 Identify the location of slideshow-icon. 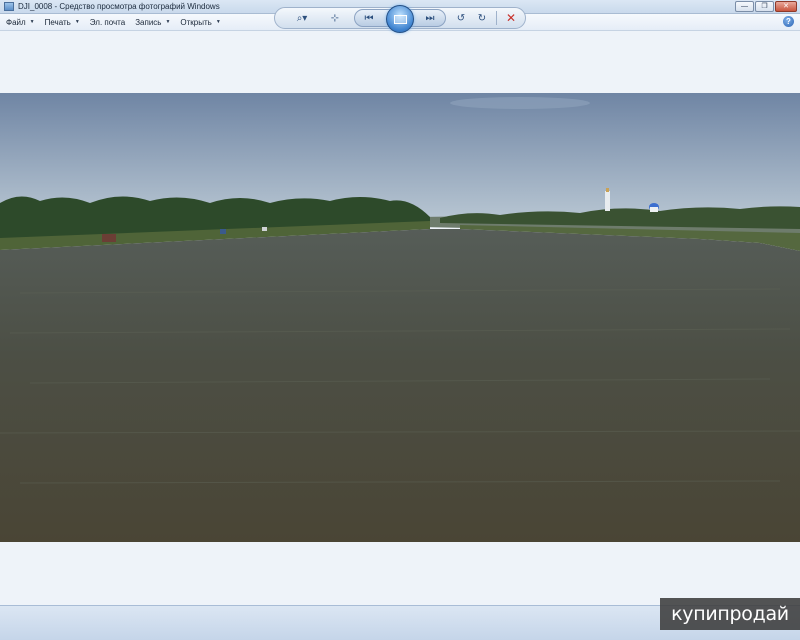
(400, 19).